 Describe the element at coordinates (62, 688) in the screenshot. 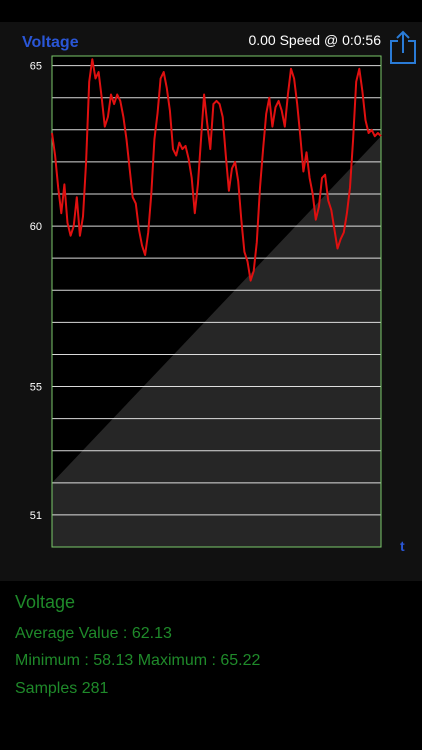

I see `samples-count: Samples 281` at that location.